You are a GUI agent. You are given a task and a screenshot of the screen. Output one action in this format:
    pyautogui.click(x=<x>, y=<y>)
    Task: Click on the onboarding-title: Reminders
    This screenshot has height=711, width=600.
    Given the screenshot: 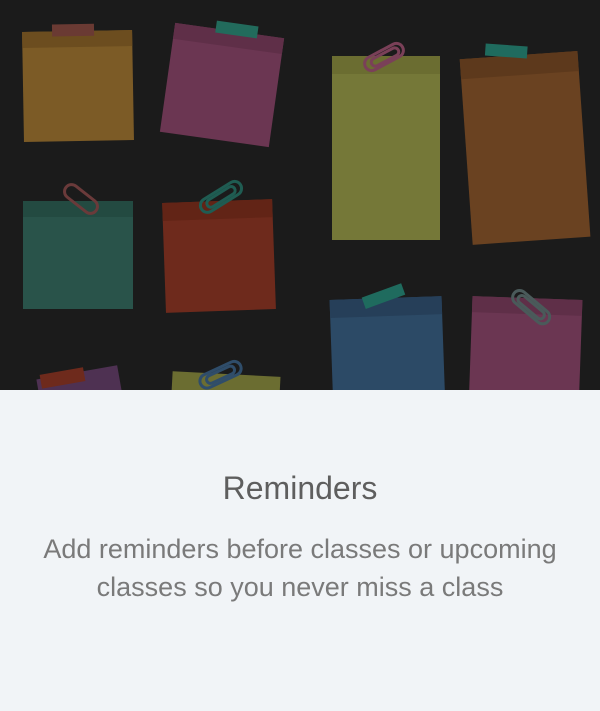 What is the action you would take?
    pyautogui.click(x=300, y=488)
    